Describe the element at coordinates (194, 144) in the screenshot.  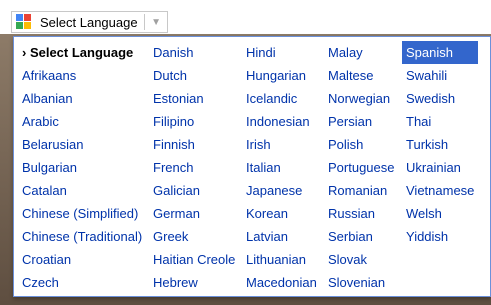
I see `menu-item-finnish: Finnish` at that location.